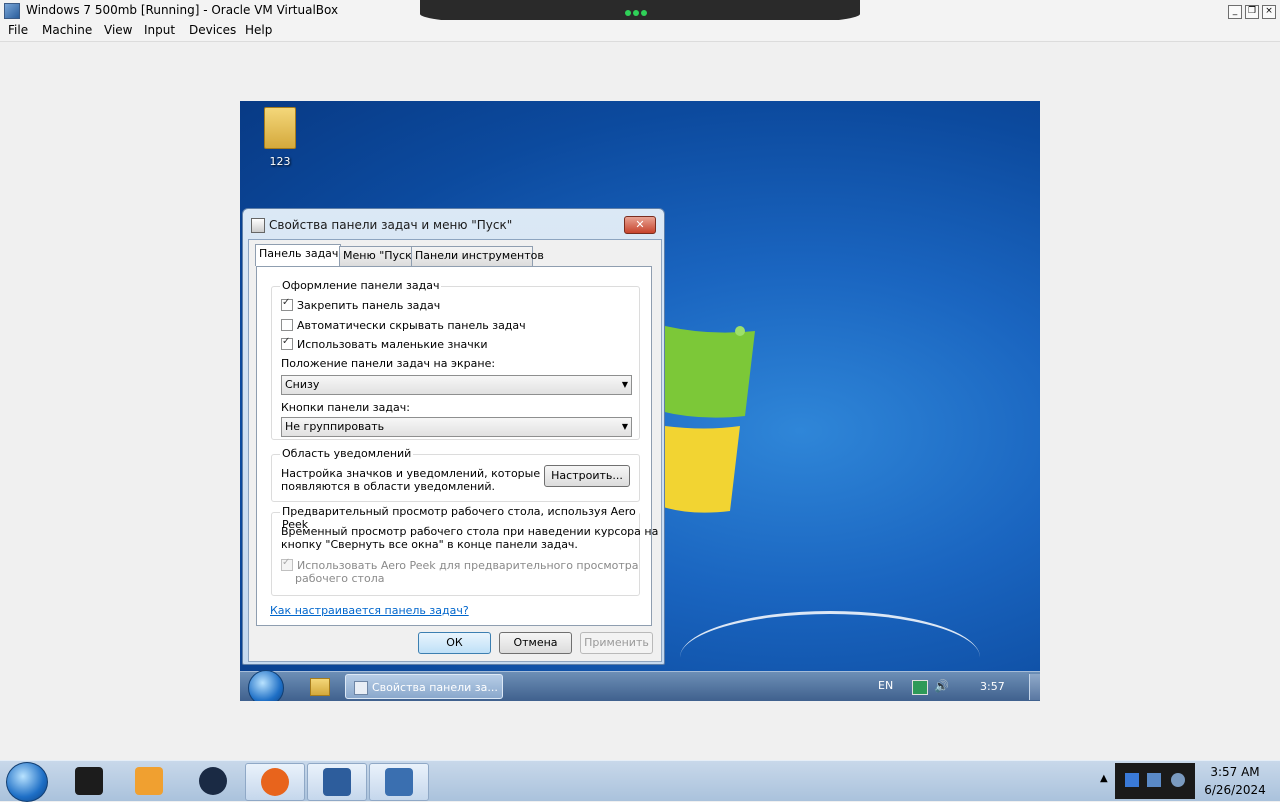  What do you see at coordinates (454, 643) in the screenshot?
I see `ok-button: ОК` at bounding box center [454, 643].